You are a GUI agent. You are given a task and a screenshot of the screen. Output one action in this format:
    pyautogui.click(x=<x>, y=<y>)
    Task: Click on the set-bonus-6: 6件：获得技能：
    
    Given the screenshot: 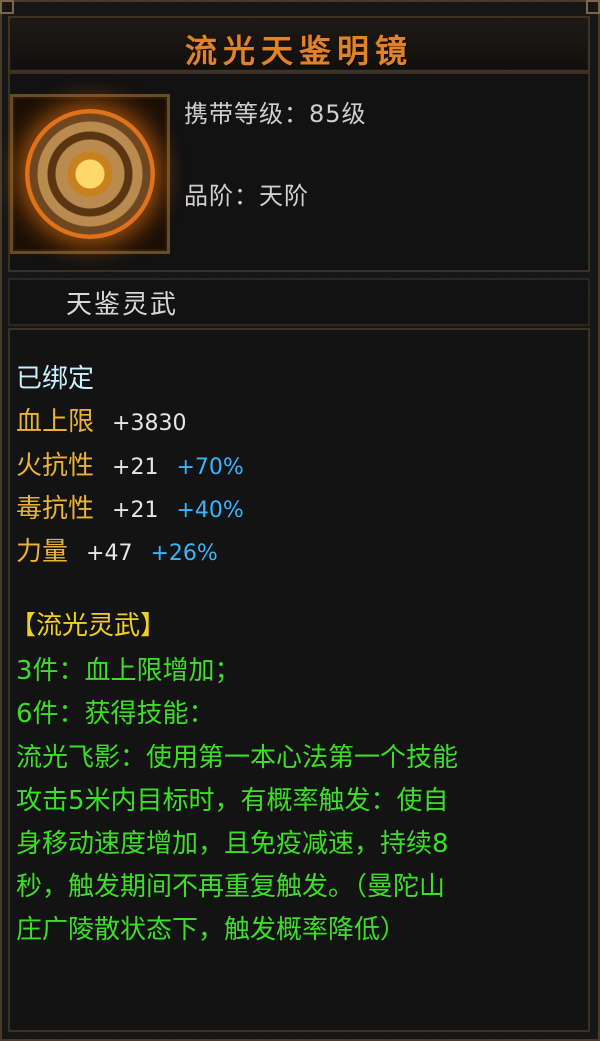 What is the action you would take?
    pyautogui.click(x=115, y=714)
    